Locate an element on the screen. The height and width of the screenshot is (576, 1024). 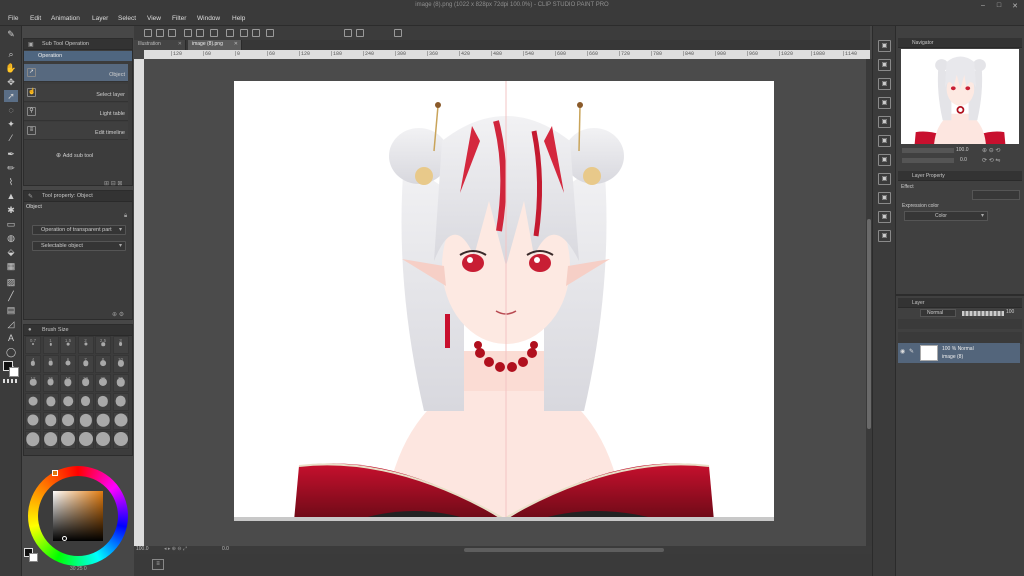
layer-edit-icon: ✎ is located at coordinates (911, 351).